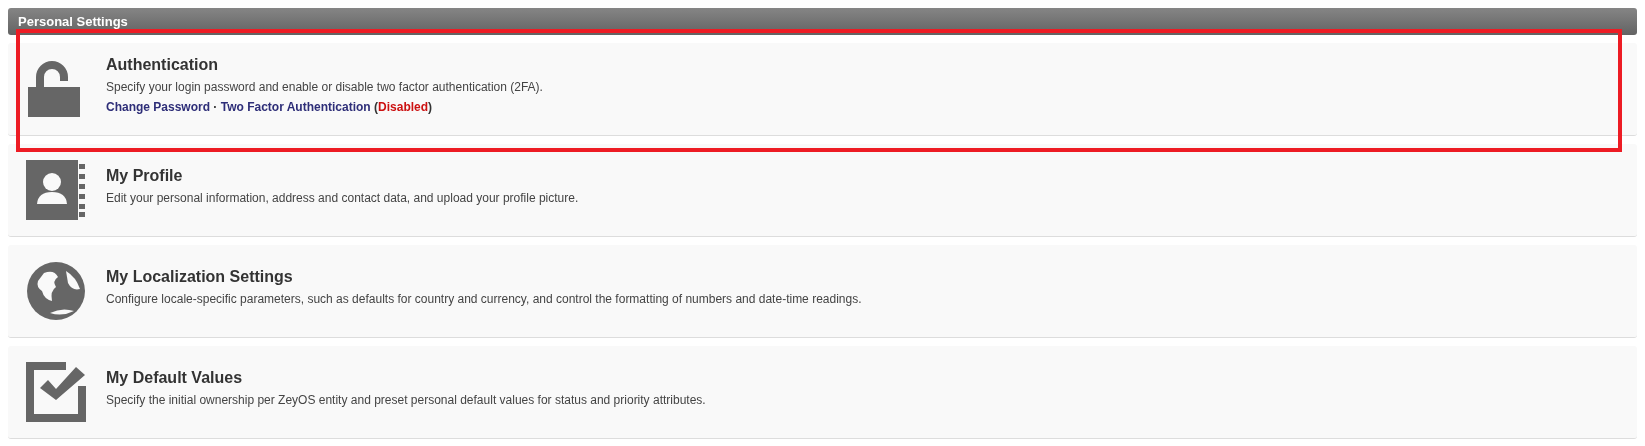 Image resolution: width=1645 pixels, height=446 pixels. What do you see at coordinates (295, 107) in the screenshot?
I see `settings-link: Two Factor Authentication` at bounding box center [295, 107].